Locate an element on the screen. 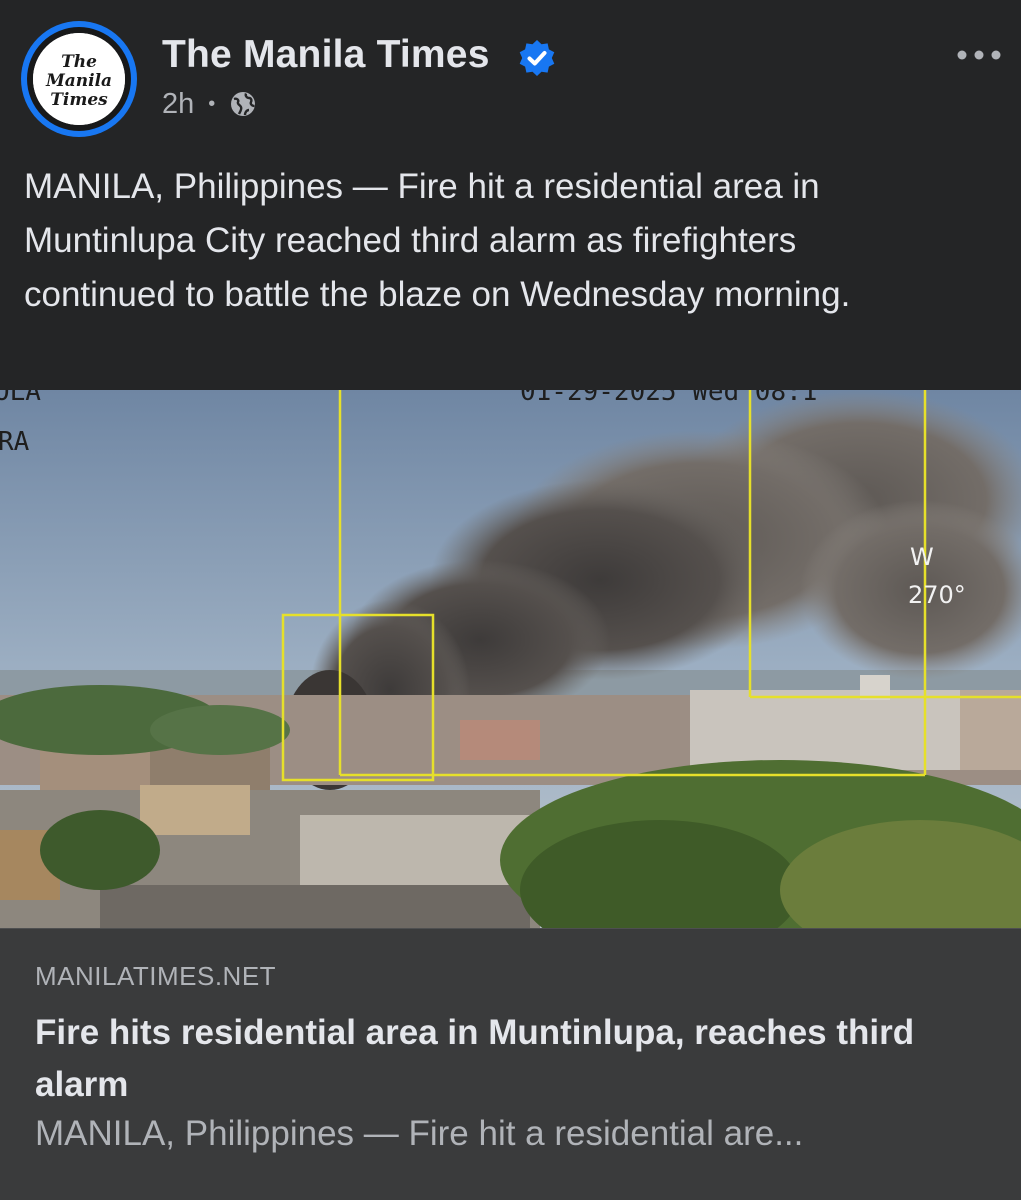 The height and width of the screenshot is (1200, 1021). overlay-degrees: 270° is located at coordinates (937, 595).